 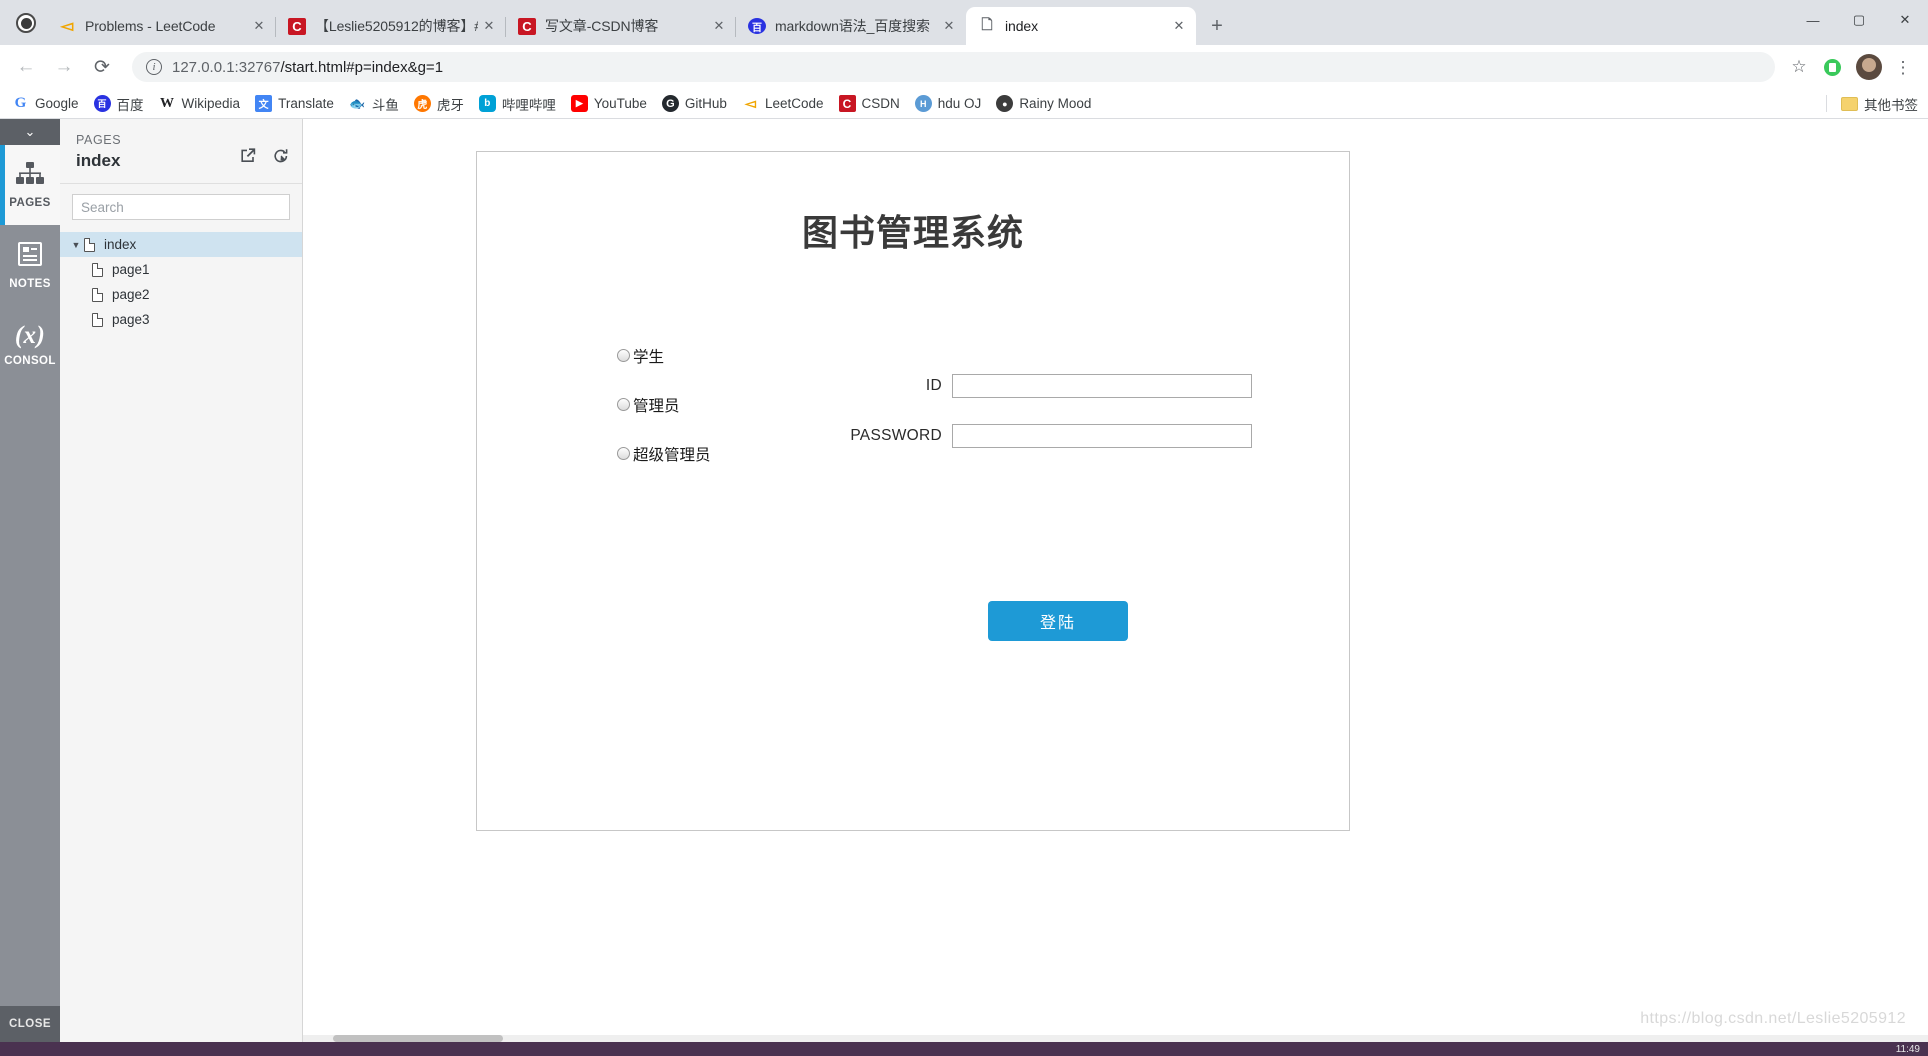 What do you see at coordinates (1005, 103) in the screenshot?
I see `rainymood-icon: ●` at bounding box center [1005, 103].